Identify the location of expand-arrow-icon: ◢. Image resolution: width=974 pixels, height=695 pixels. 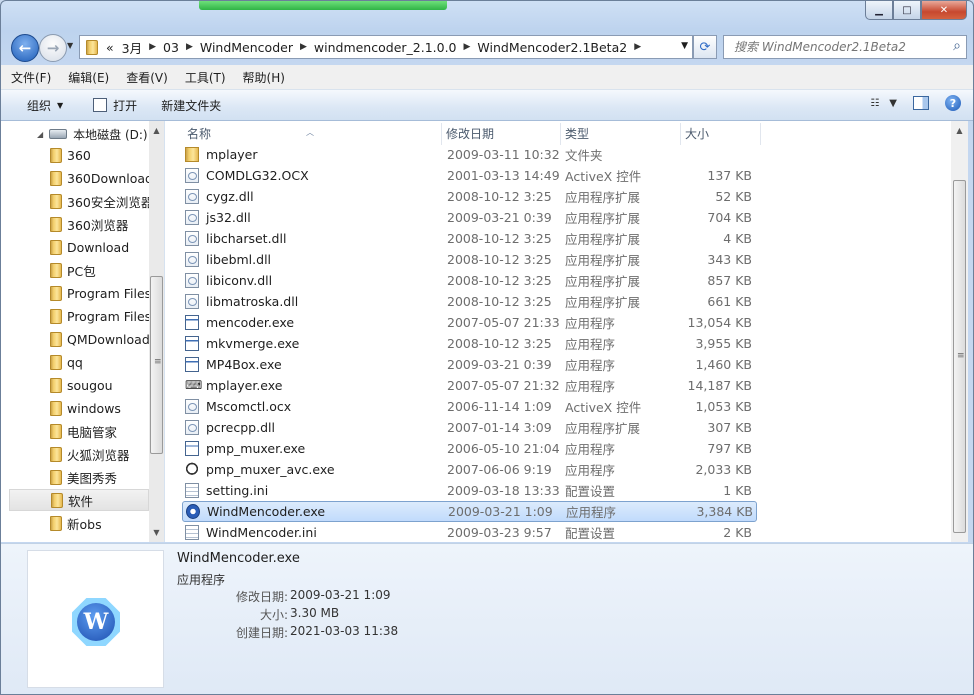
(40, 134).